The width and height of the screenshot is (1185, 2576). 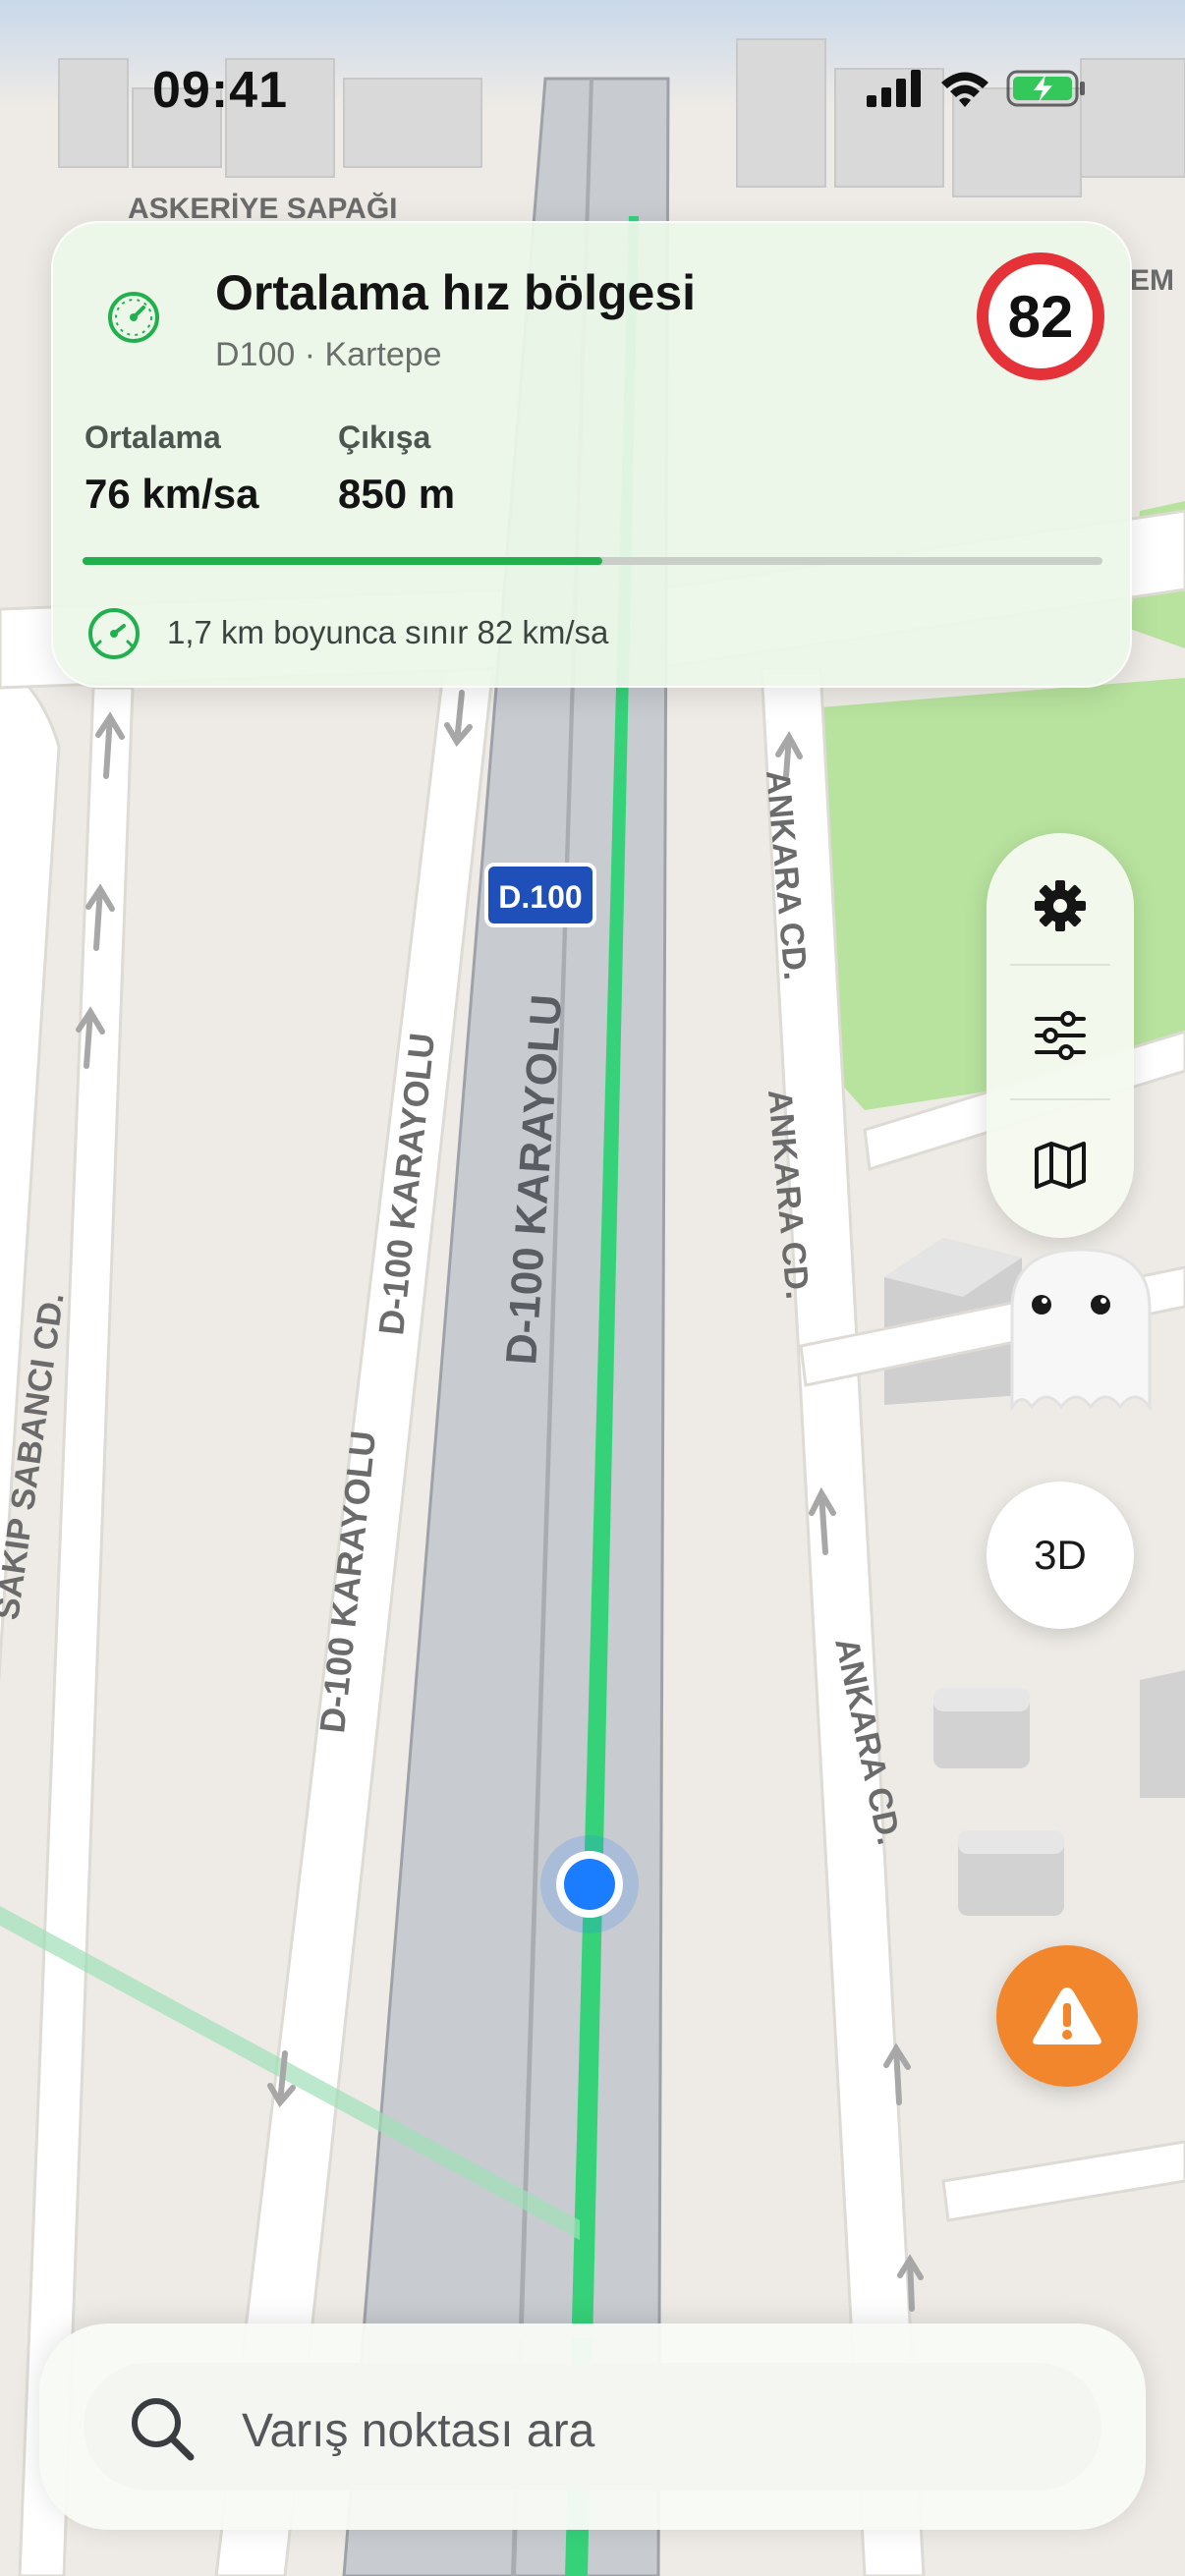 What do you see at coordinates (384, 437) in the screenshot?
I see `exit-distance-label: Çıkışa` at bounding box center [384, 437].